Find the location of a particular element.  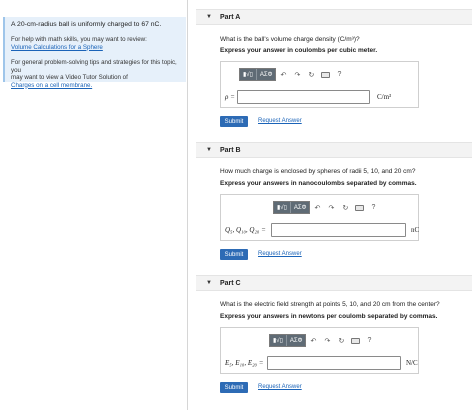

variable-label: Q₅, Q₁₀, Q₂₀ = is located at coordinates (245, 230).